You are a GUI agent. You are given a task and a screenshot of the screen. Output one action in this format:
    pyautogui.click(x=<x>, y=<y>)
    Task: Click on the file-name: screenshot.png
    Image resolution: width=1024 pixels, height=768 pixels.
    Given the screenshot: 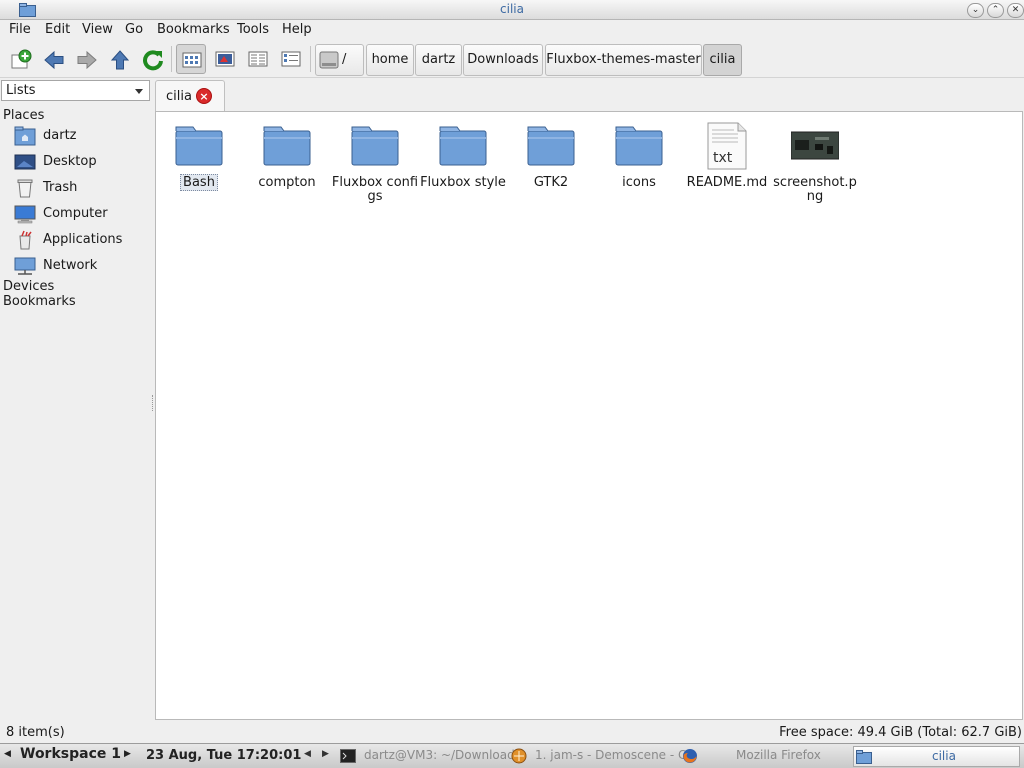 What is the action you would take?
    pyautogui.click(x=815, y=189)
    